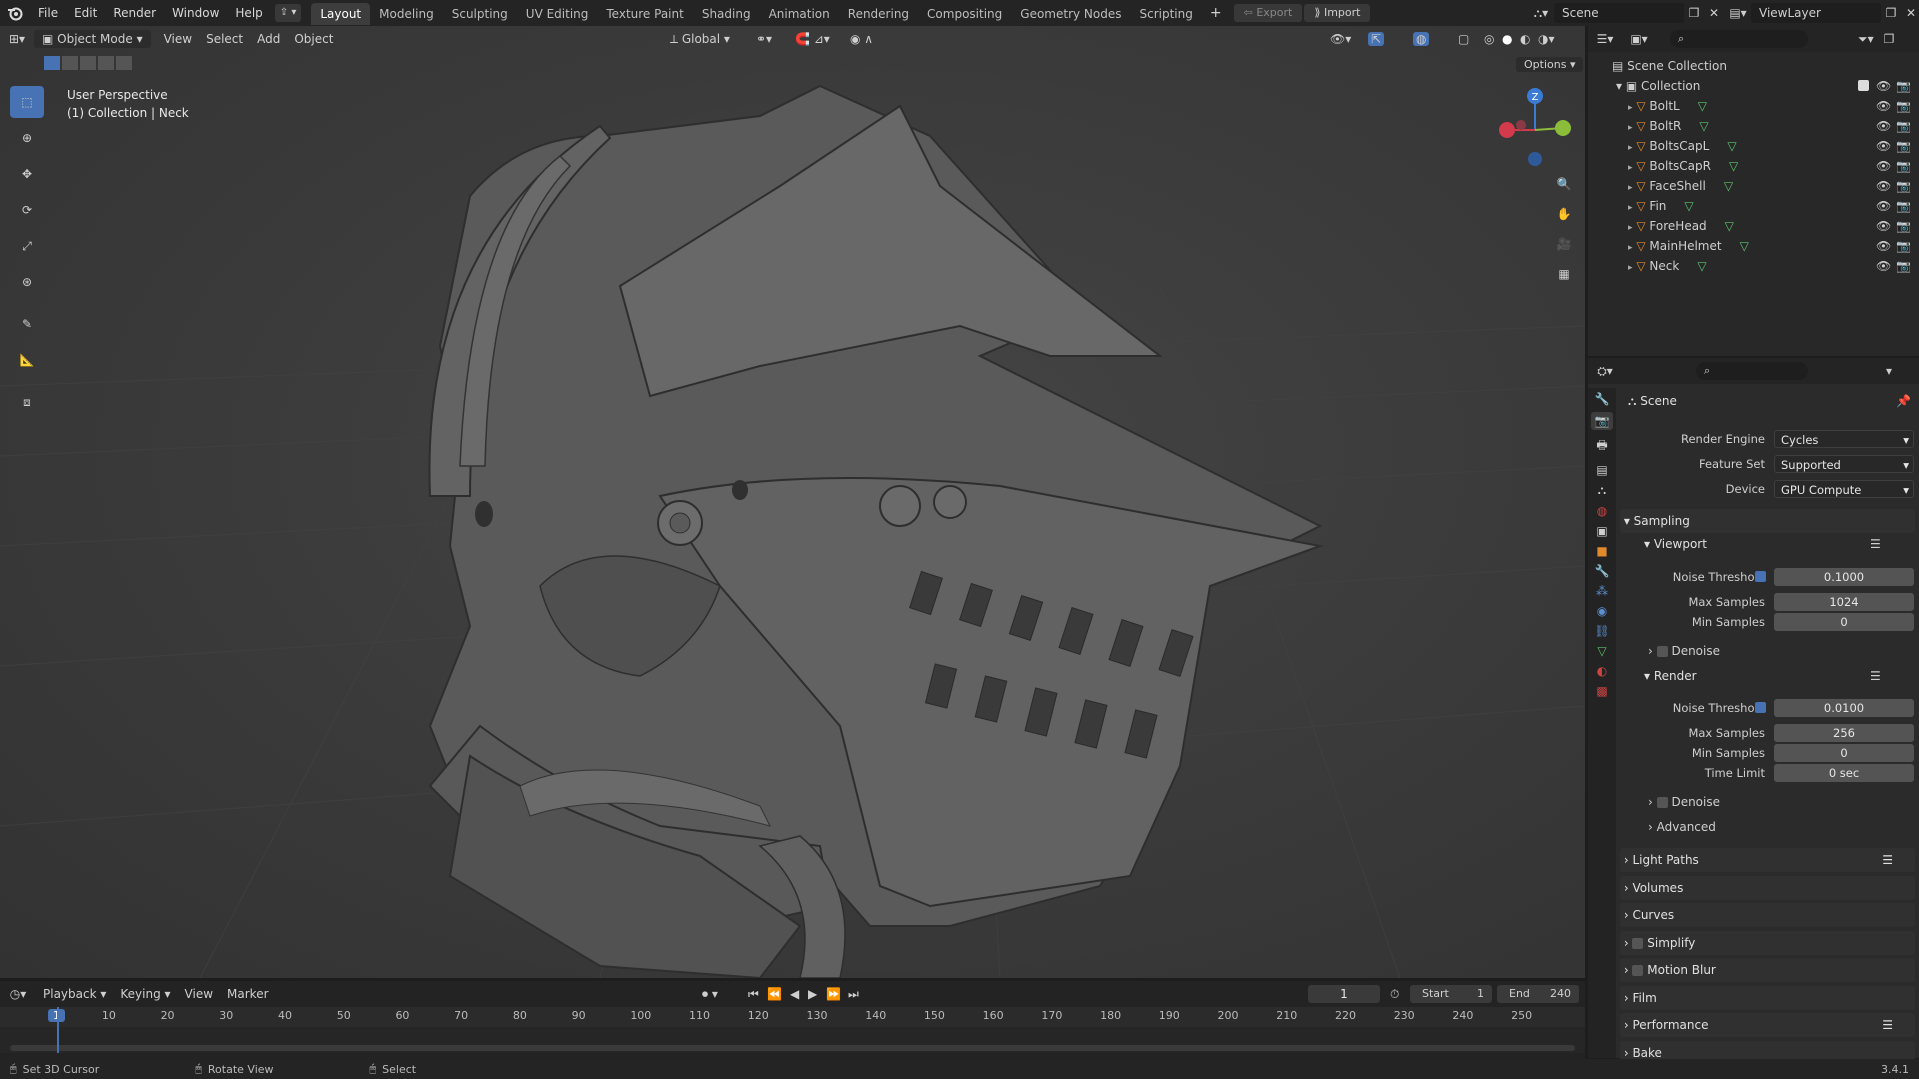 Image resolution: width=1919 pixels, height=1079 pixels. Describe the element at coordinates (1535, 127) in the screenshot. I see `navigation-gizmo: Z` at that location.